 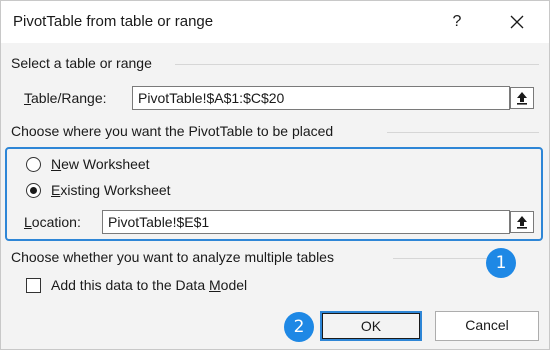 I want to click on new-worksheet-radio, so click(x=33, y=164).